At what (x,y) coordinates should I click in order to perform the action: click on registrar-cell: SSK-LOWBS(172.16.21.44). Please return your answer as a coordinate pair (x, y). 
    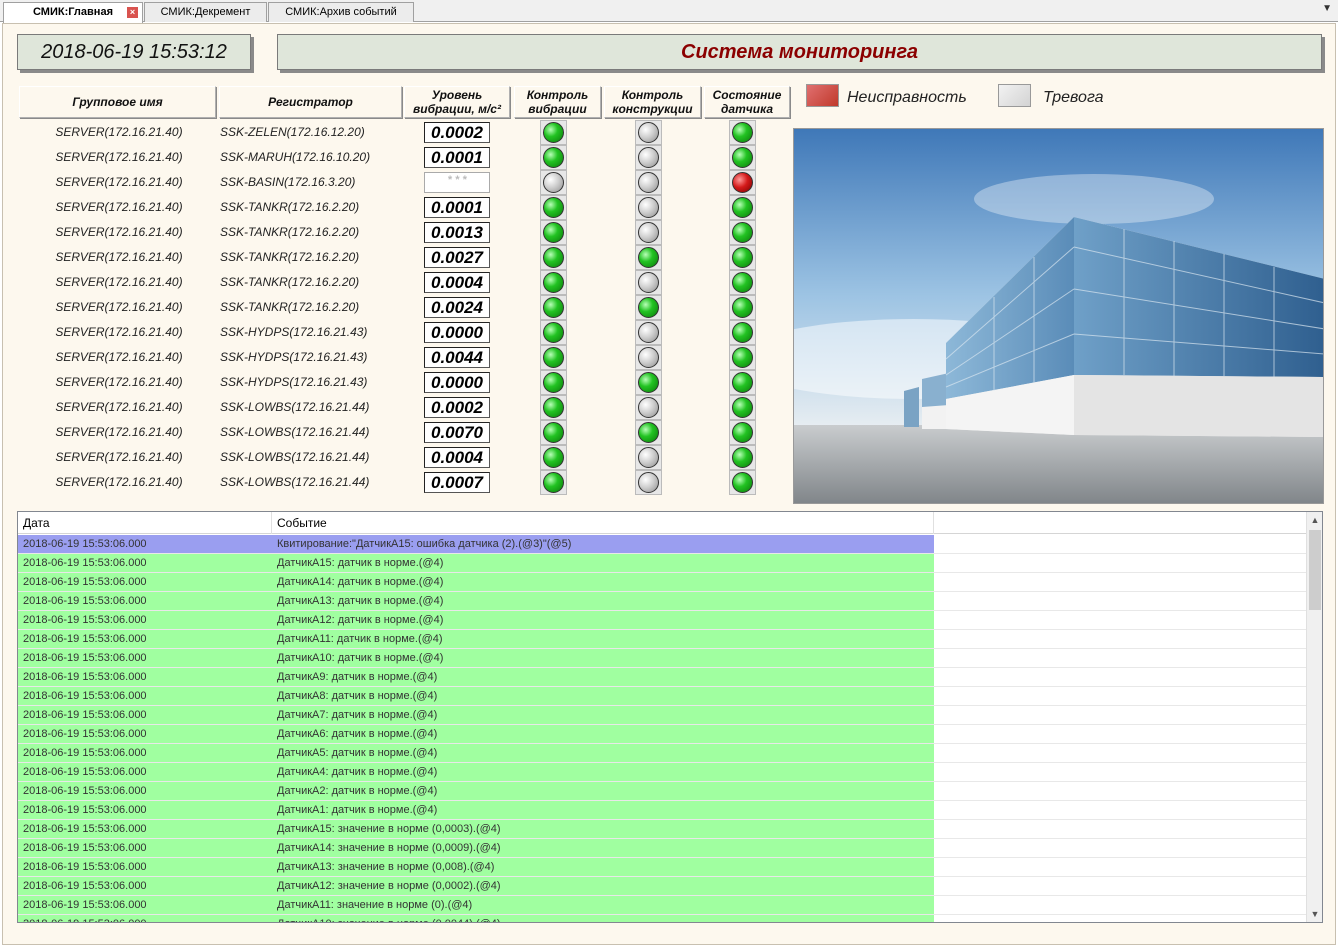
    Looking at the image, I should click on (295, 457).